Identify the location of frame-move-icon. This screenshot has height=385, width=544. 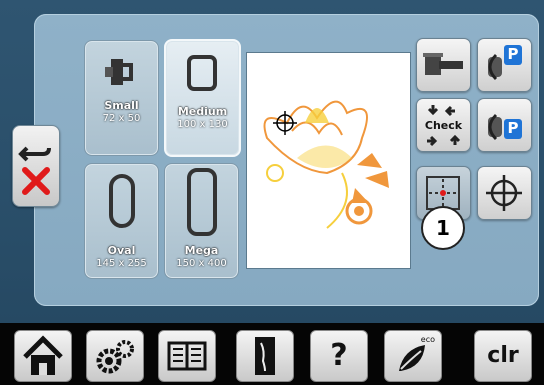
(443, 64).